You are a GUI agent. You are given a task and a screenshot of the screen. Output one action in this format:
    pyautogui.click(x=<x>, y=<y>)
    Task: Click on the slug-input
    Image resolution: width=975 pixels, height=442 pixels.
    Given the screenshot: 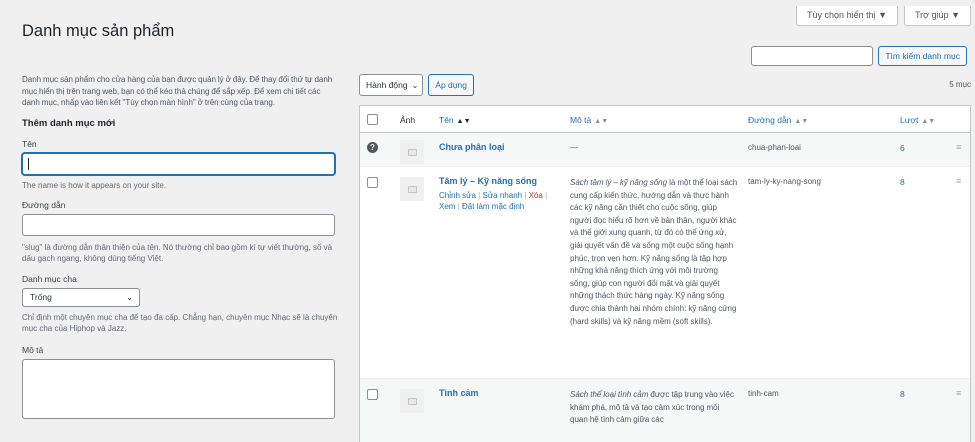 What is the action you would take?
    pyautogui.click(x=178, y=224)
    